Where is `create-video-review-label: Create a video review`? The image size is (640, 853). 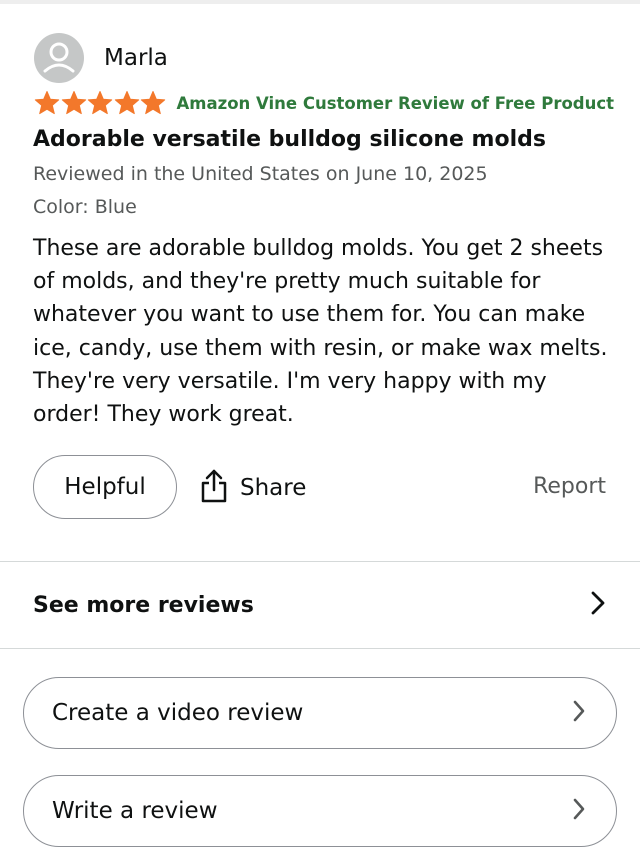
create-video-review-label: Create a video review is located at coordinates (178, 713).